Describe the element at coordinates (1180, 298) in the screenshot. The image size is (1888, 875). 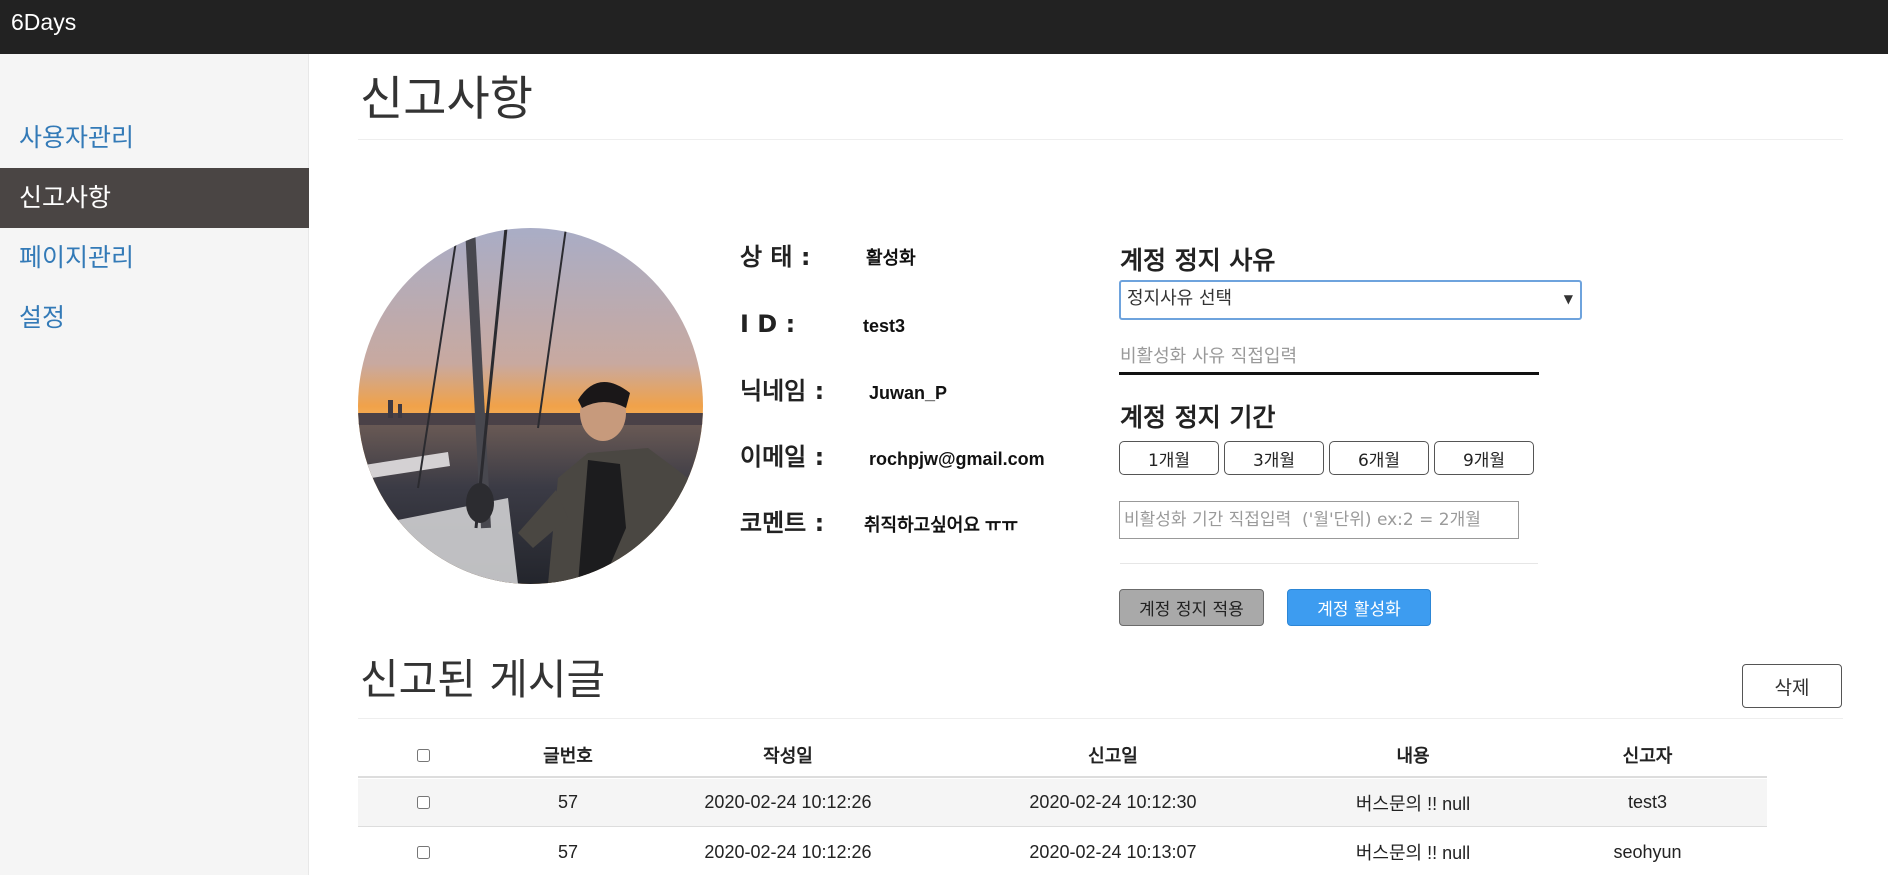
I see `suspension-reason-select-value: 정지사유 선택` at that location.